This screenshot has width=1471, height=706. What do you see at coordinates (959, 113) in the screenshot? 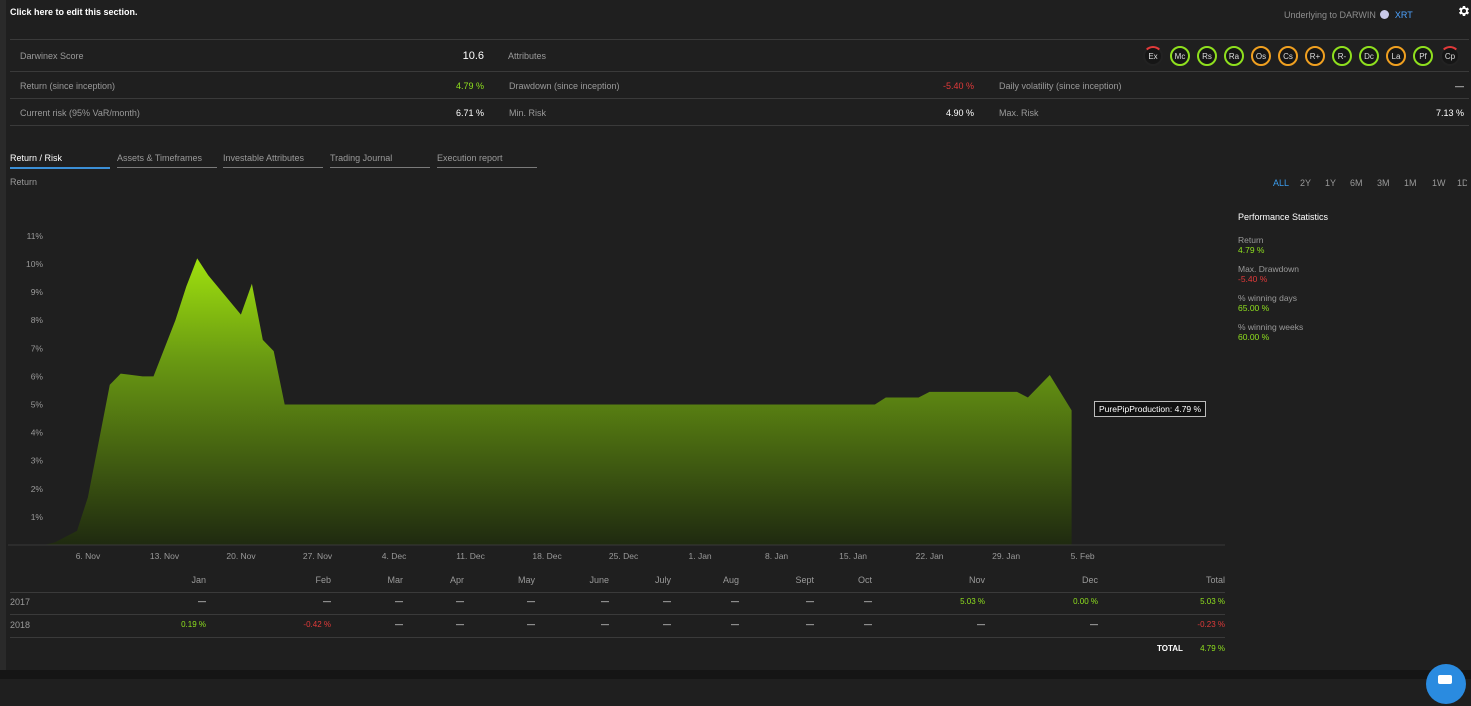
I see `min-risk-value: 4.90 %` at bounding box center [959, 113].